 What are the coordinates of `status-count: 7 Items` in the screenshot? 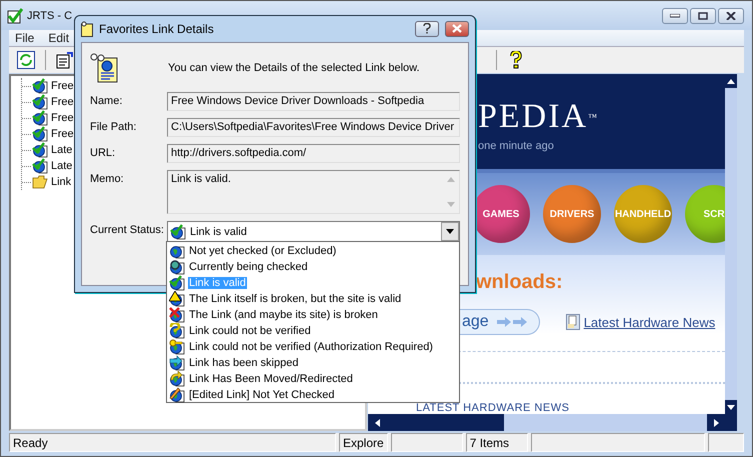 It's located at (497, 442).